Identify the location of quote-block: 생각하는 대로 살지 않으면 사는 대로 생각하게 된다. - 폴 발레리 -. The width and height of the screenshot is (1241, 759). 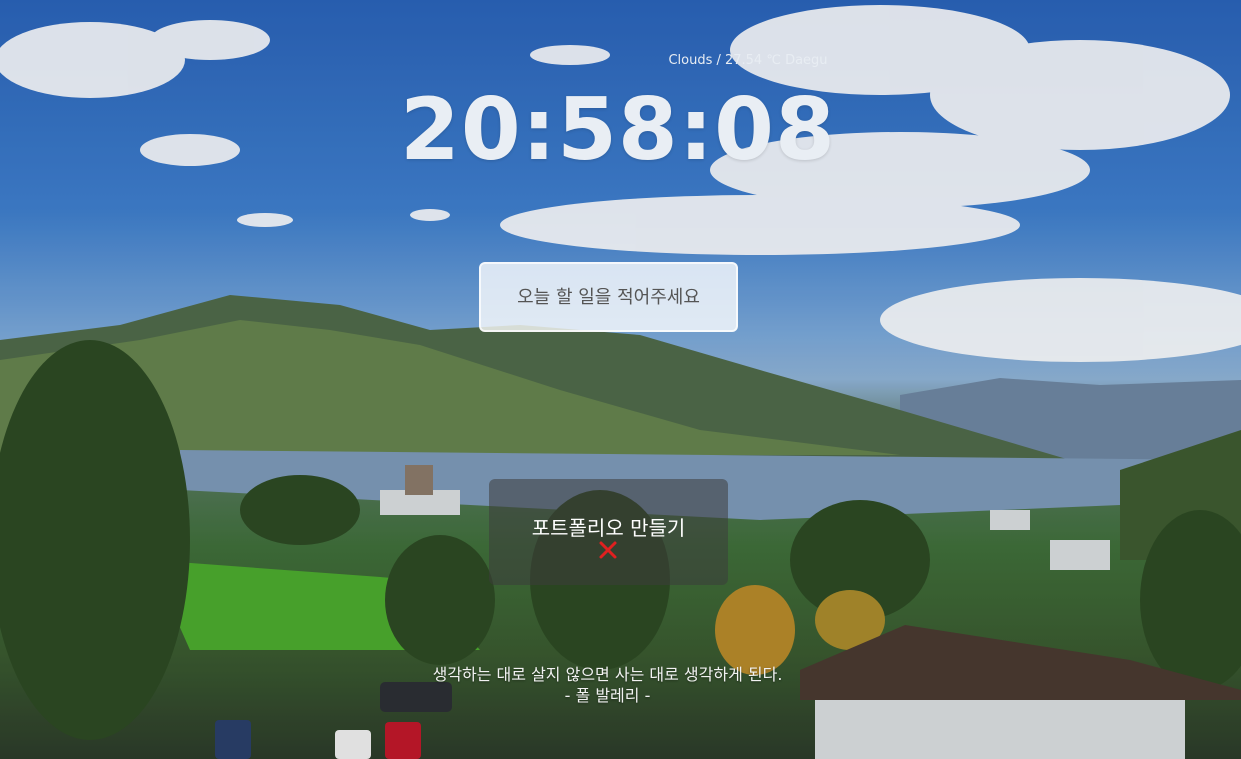
(607, 685).